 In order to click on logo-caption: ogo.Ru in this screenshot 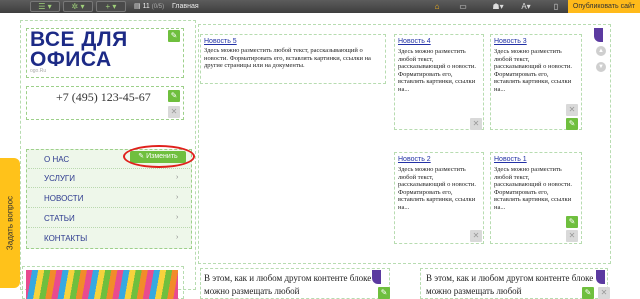, I will do `click(38, 71)`.